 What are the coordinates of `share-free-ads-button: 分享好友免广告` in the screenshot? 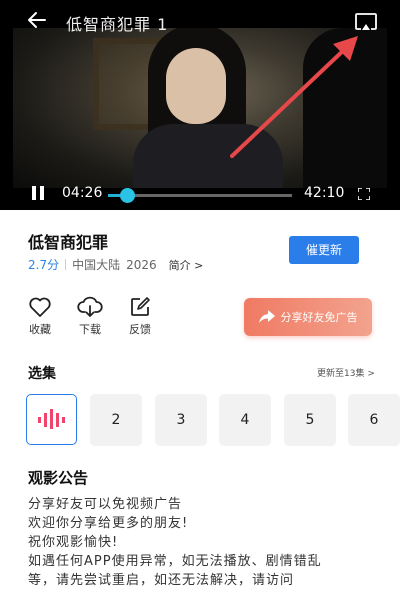 It's located at (308, 317).